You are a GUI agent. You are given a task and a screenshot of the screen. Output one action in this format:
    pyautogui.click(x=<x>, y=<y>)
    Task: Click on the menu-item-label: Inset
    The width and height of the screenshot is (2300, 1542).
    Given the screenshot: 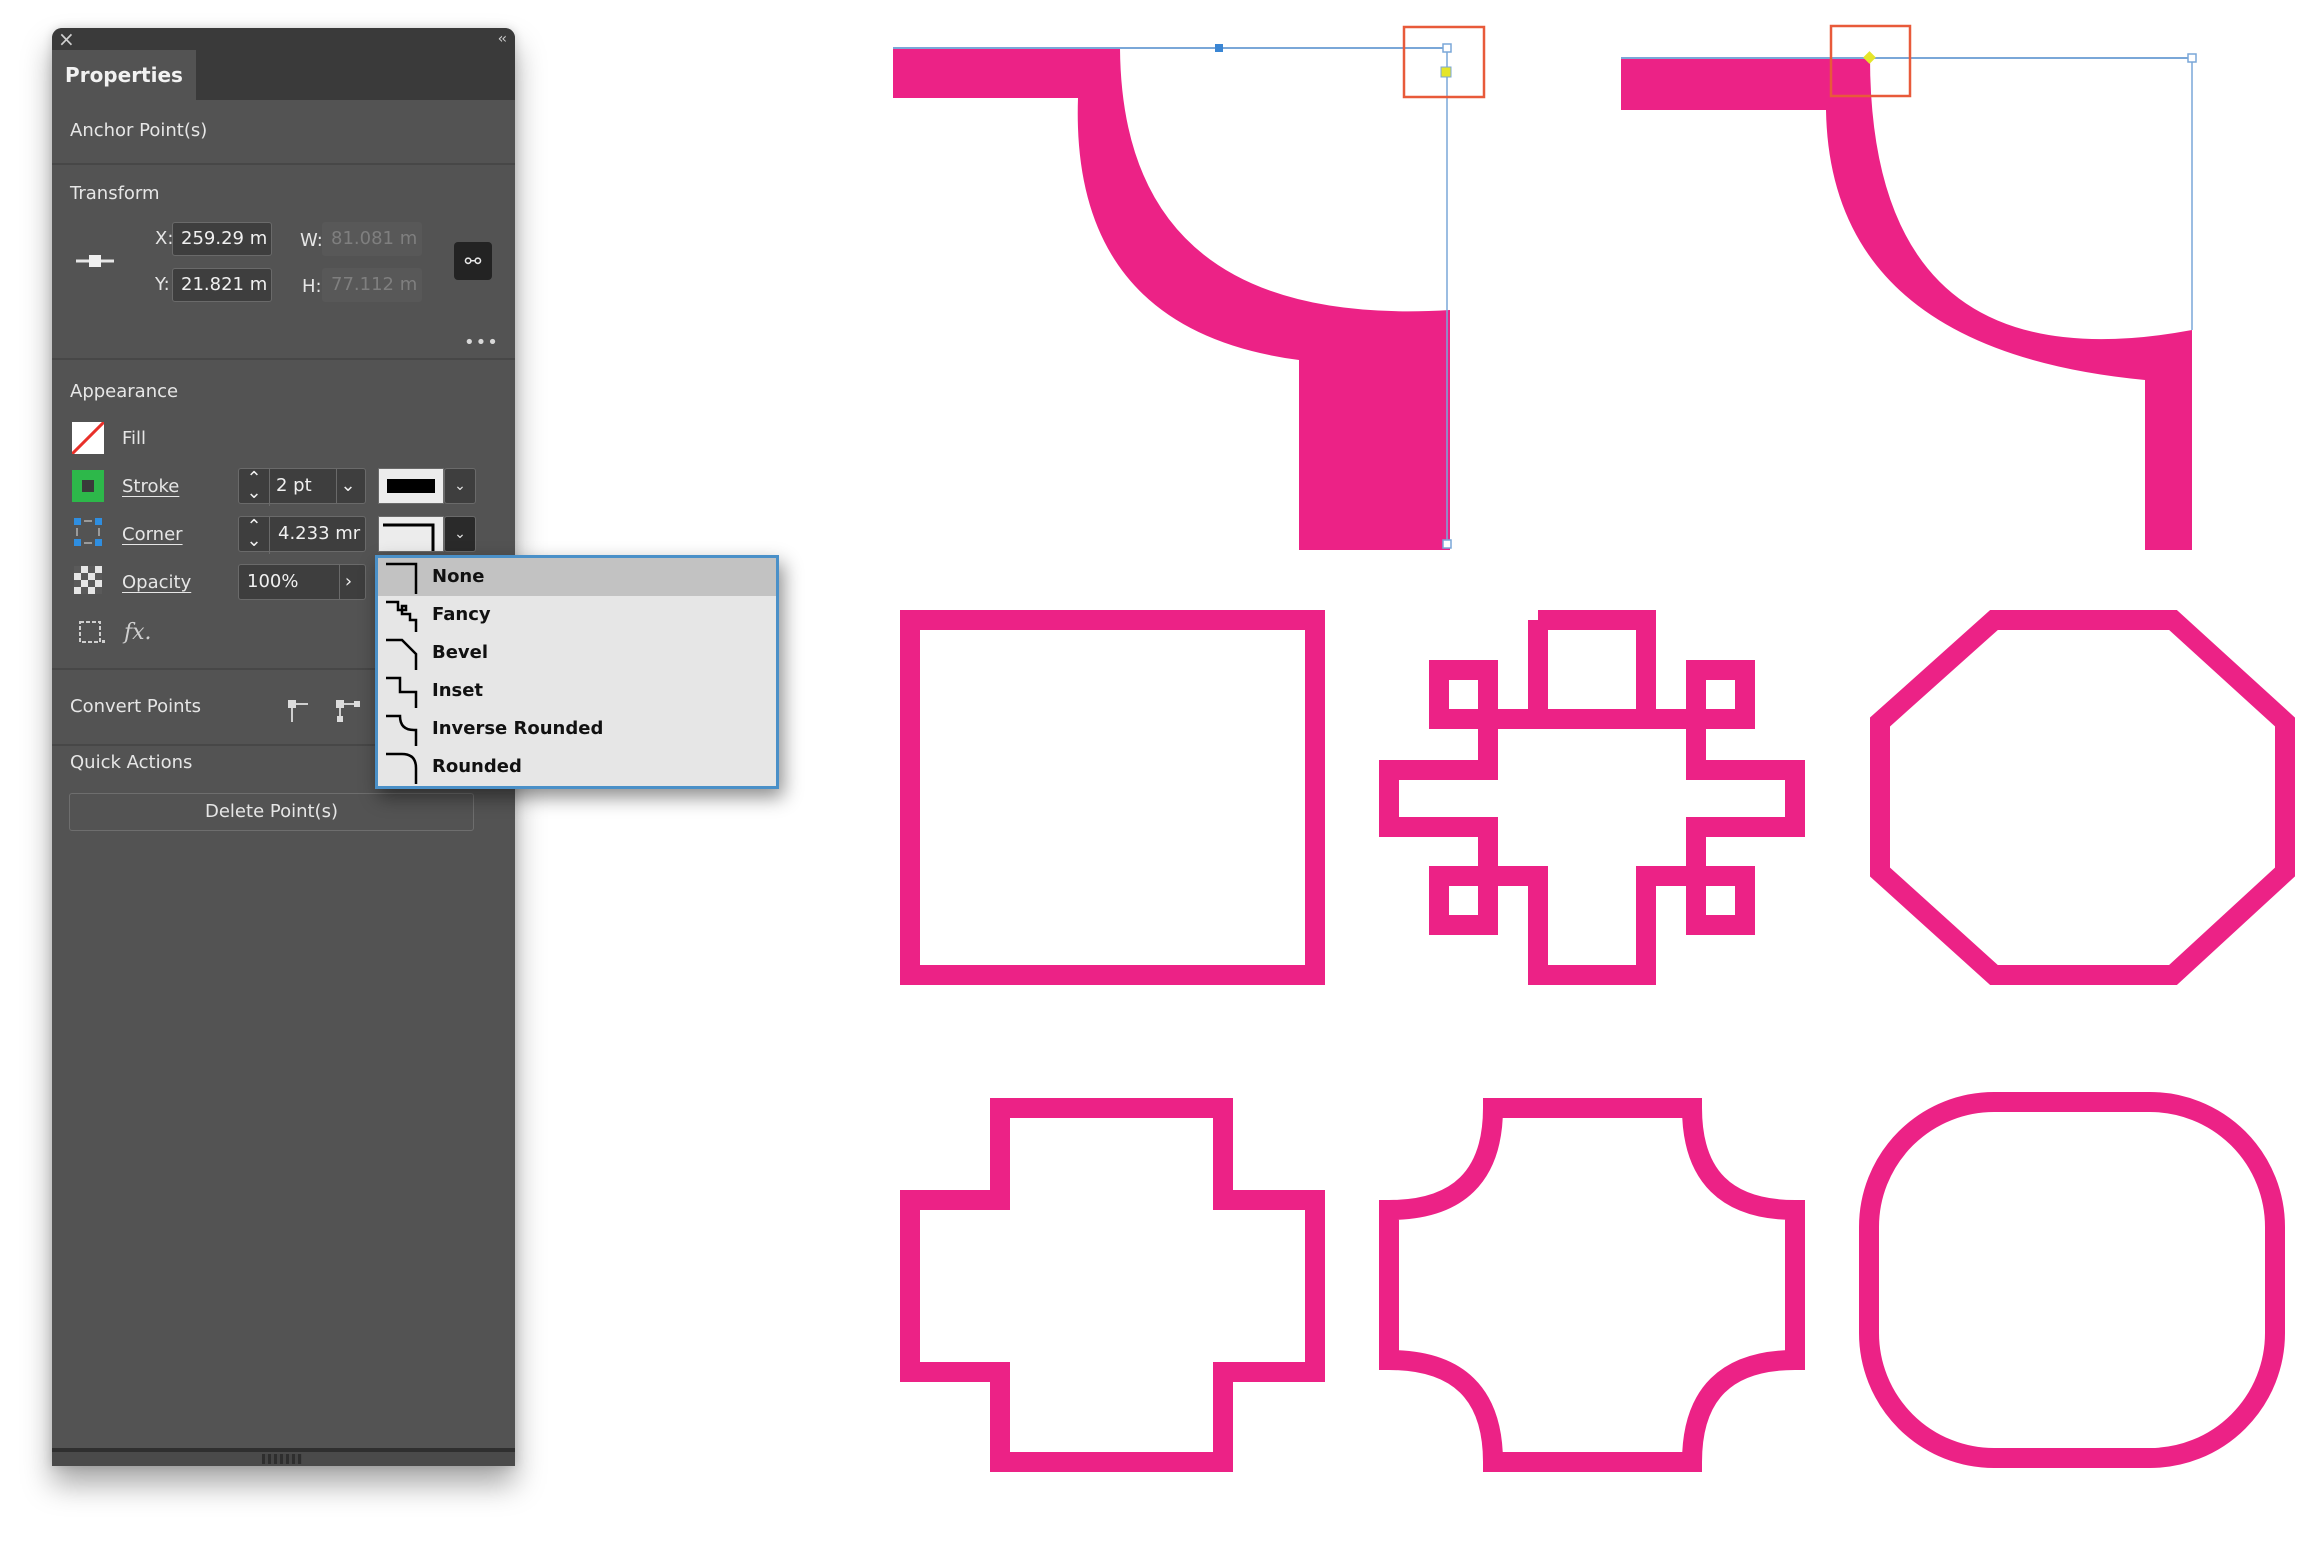 What is the action you would take?
    pyautogui.click(x=458, y=690)
    